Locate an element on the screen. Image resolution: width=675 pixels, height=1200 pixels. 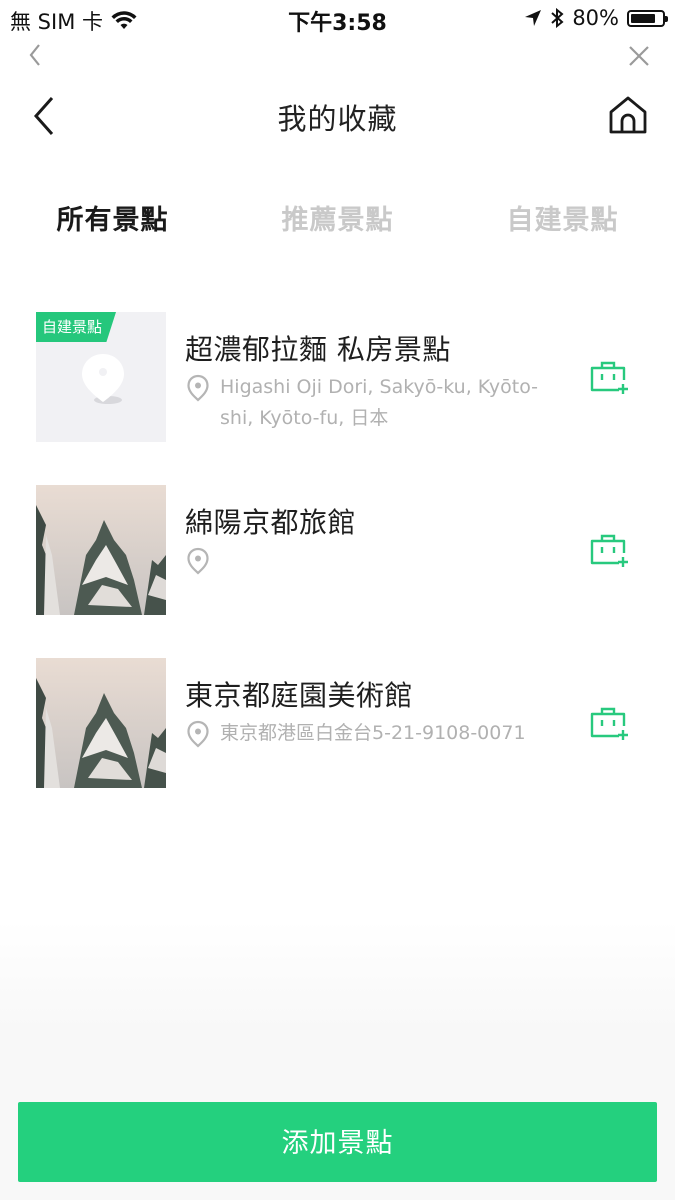
tab-bar: 所有景點 推薦景點 自建景點 is located at coordinates (337, 218).